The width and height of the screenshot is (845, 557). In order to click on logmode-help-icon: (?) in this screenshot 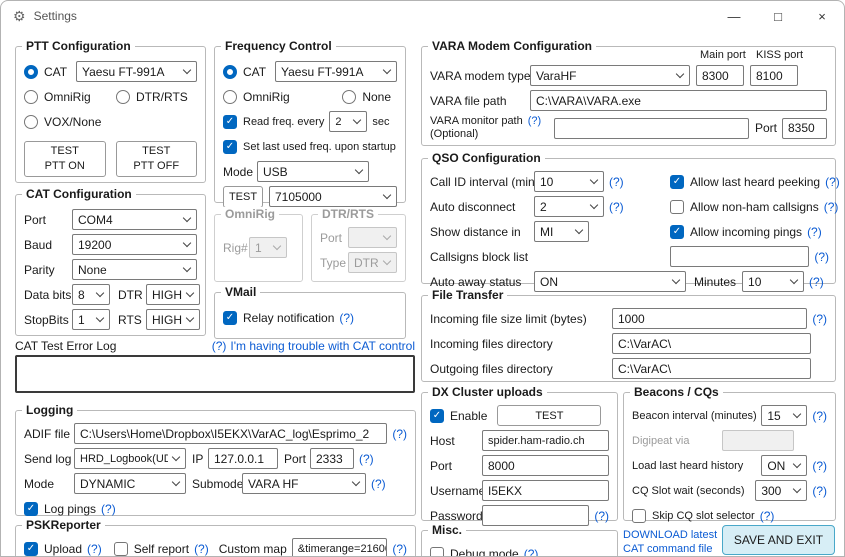, I will do `click(378, 484)`.